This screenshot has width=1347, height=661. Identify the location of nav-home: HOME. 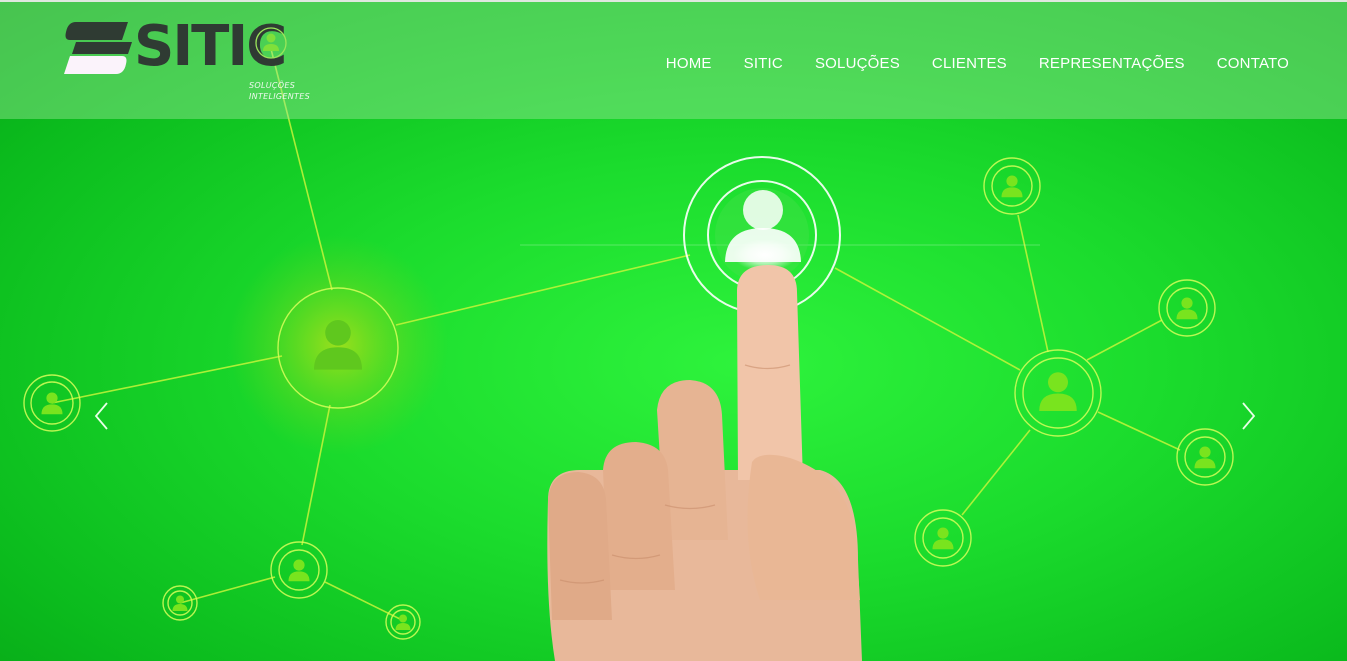
(689, 63).